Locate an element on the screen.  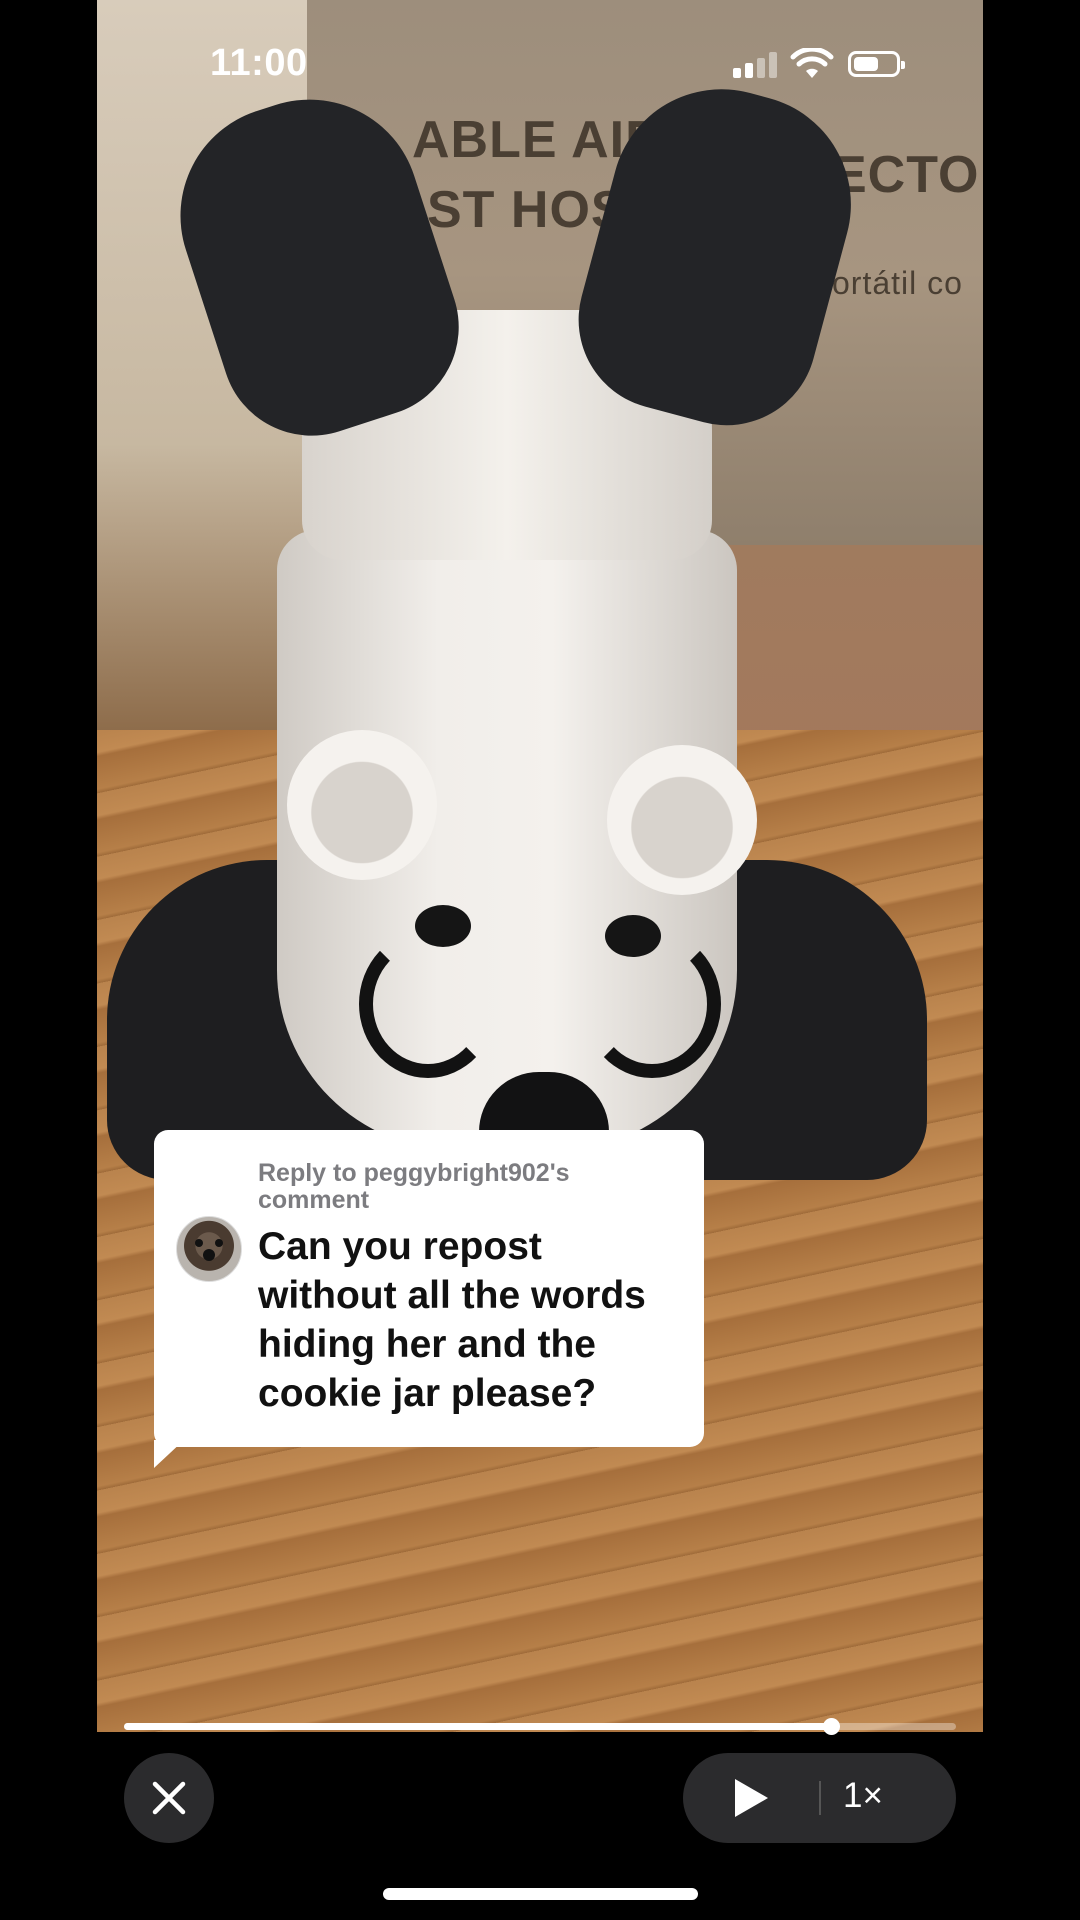
battery-icon is located at coordinates (876, 64).